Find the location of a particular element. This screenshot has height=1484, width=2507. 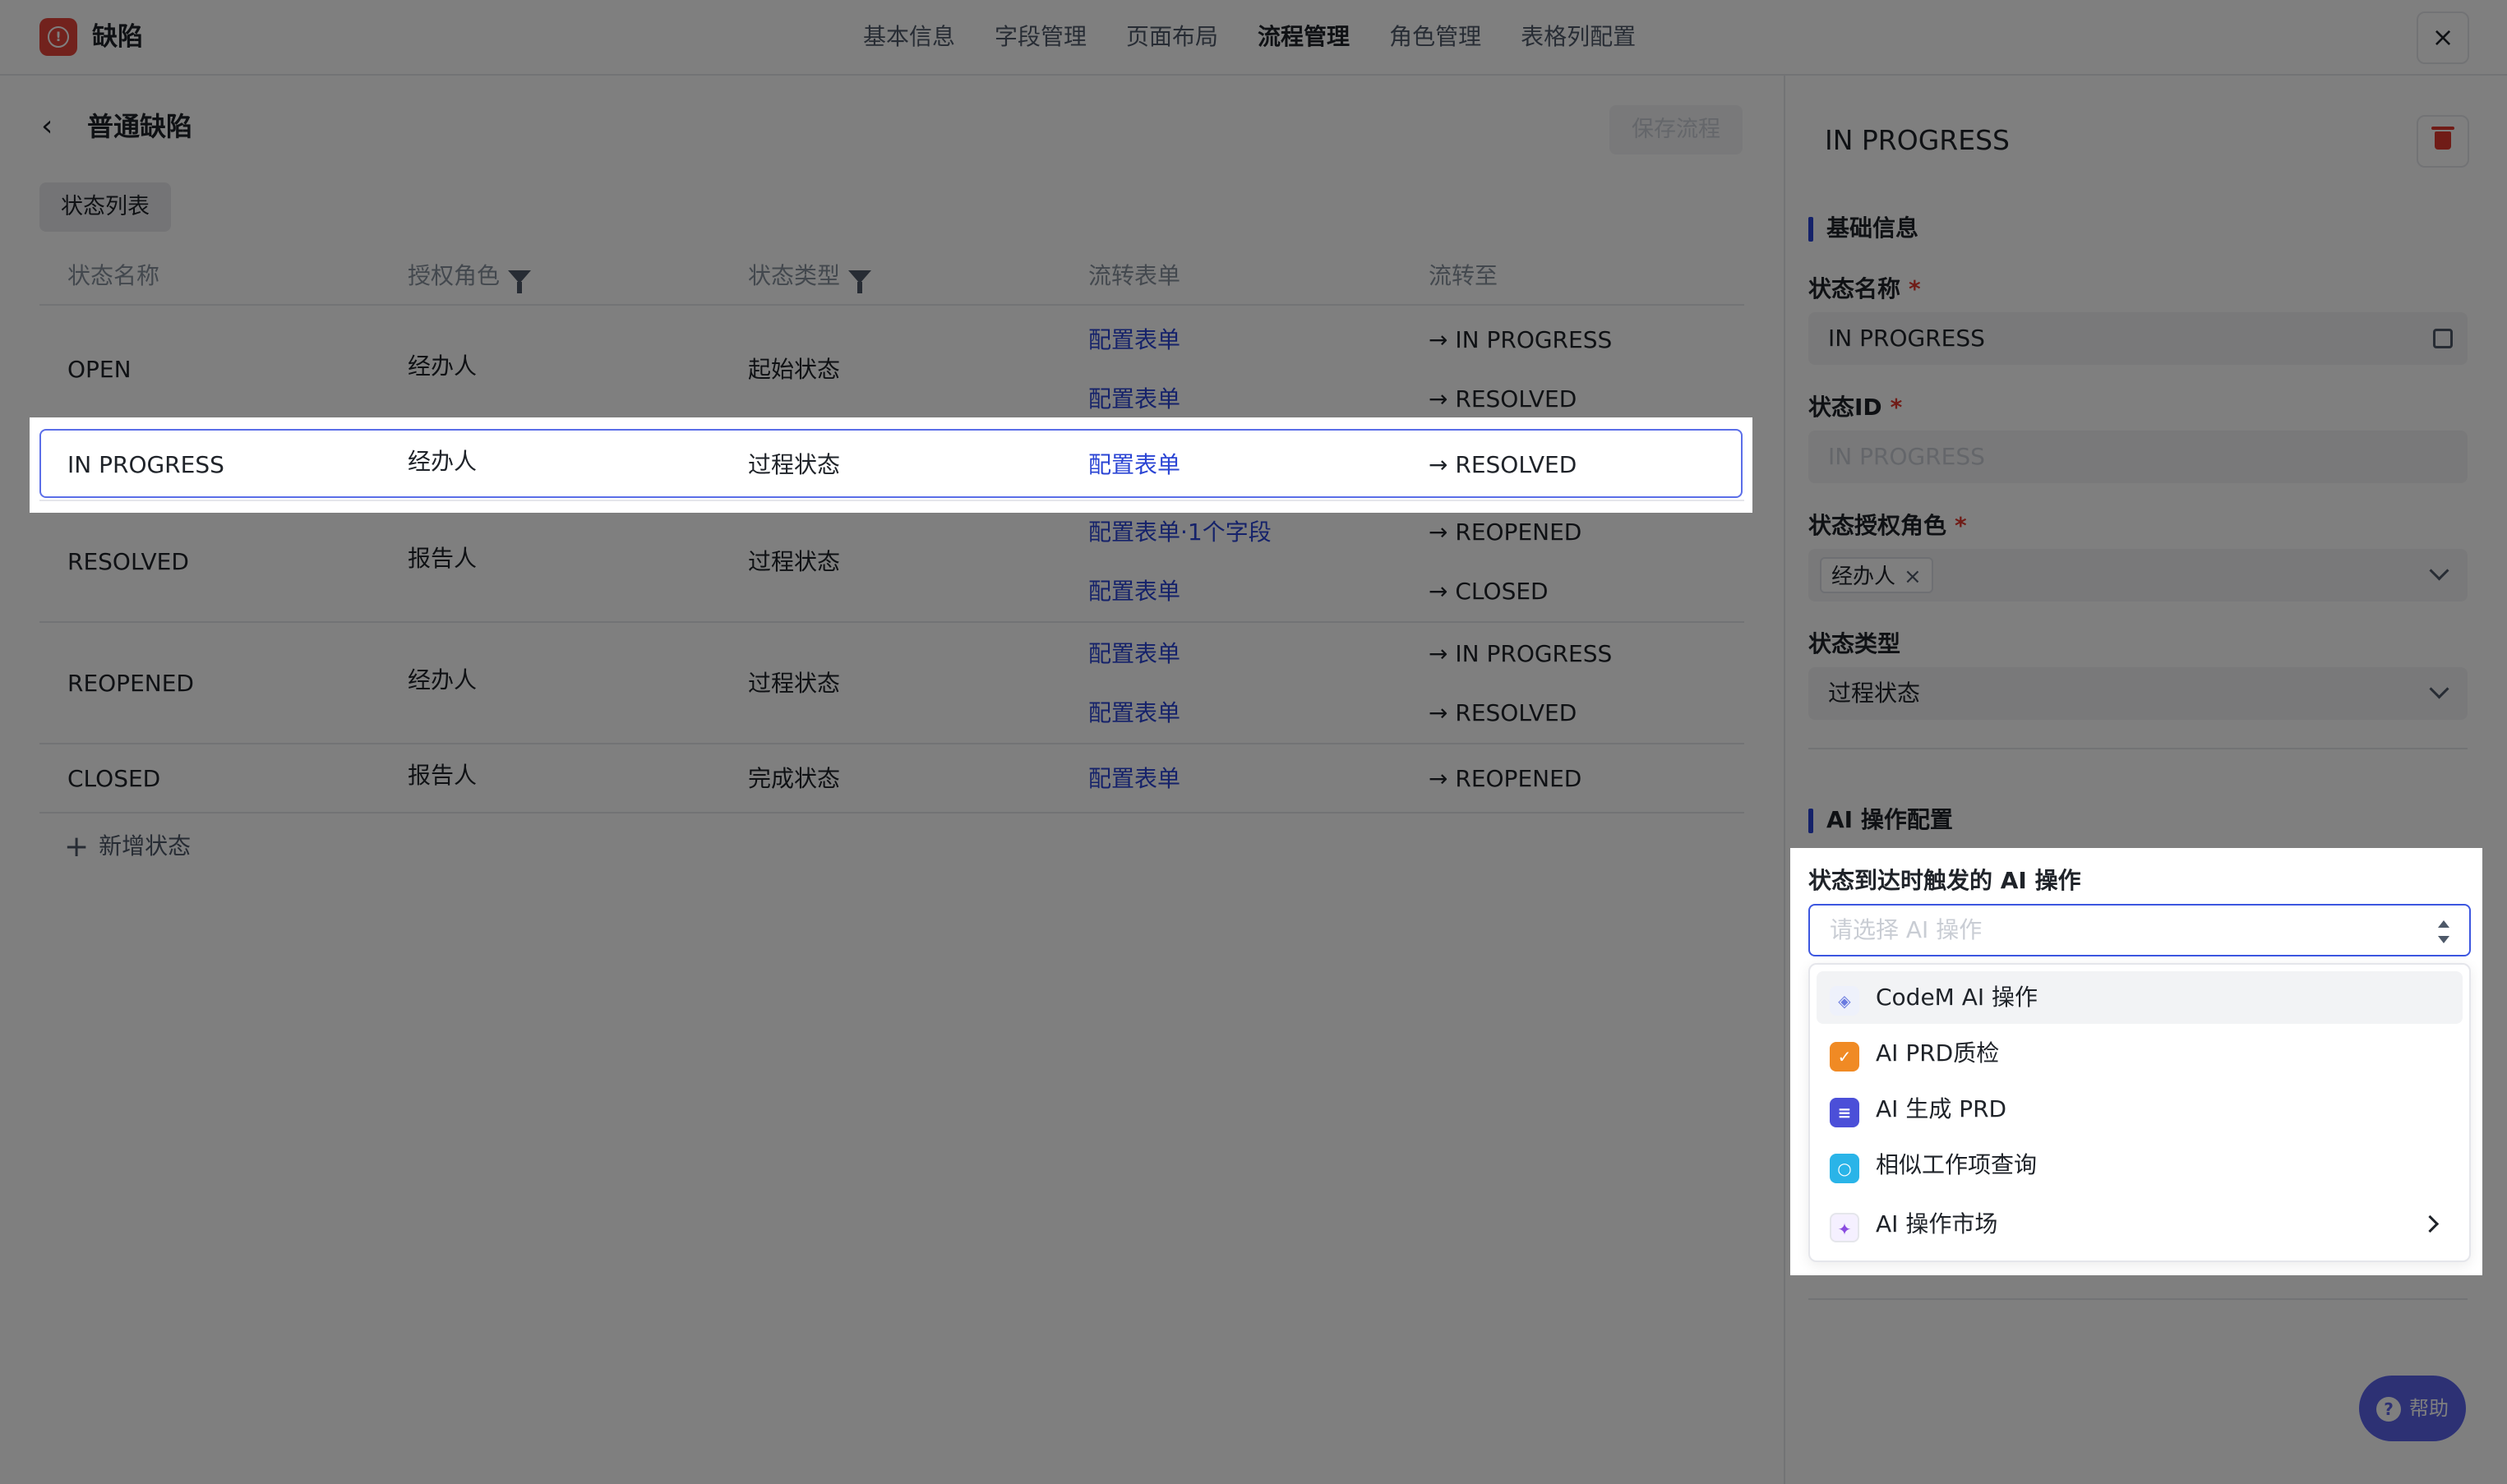

menu-item-codem: ◈ CodeM AI 操作 is located at coordinates (2140, 998).